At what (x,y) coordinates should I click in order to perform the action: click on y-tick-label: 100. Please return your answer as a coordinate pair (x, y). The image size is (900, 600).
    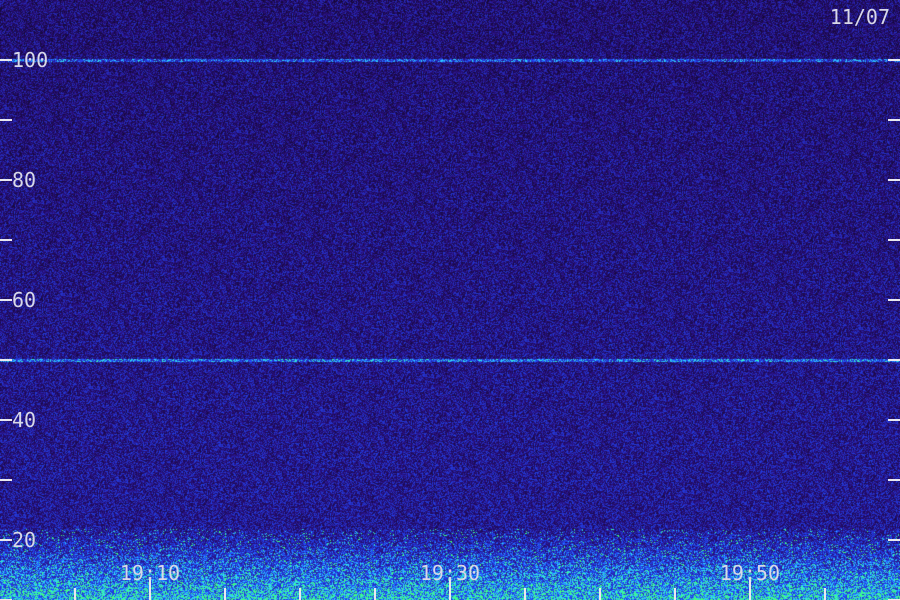
    Looking at the image, I should click on (30, 60).